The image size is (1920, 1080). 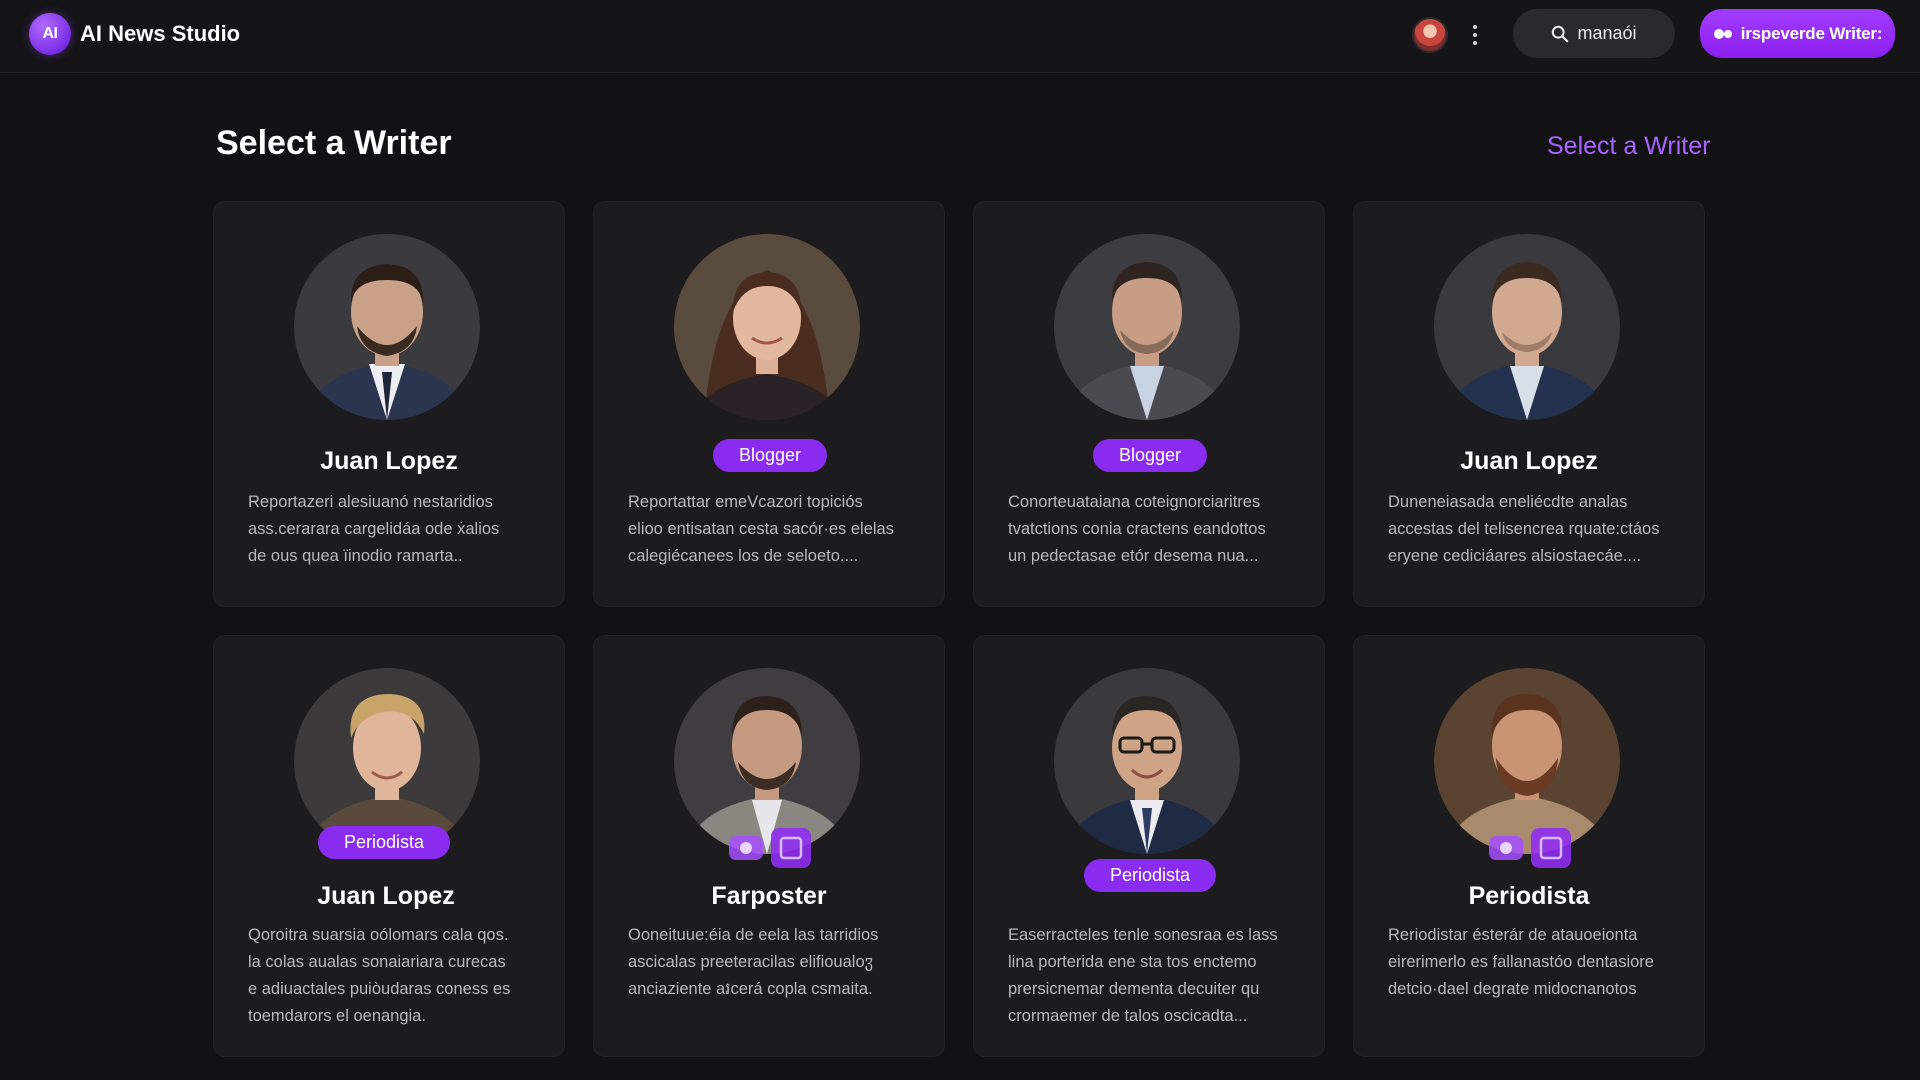 What do you see at coordinates (1607, 33) in the screenshot?
I see `search-label: manaói` at bounding box center [1607, 33].